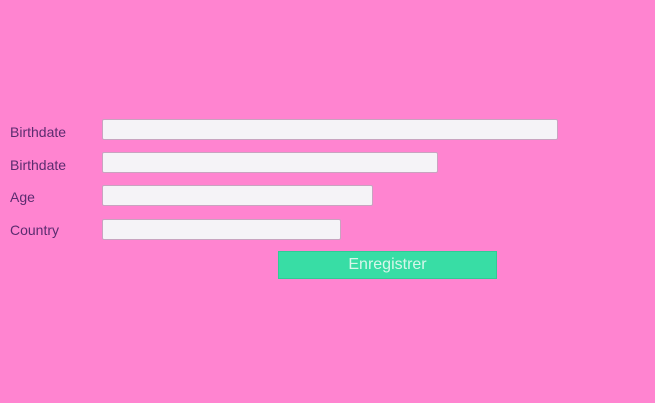  I want to click on birthdate-label: Birthdate, so click(38, 132).